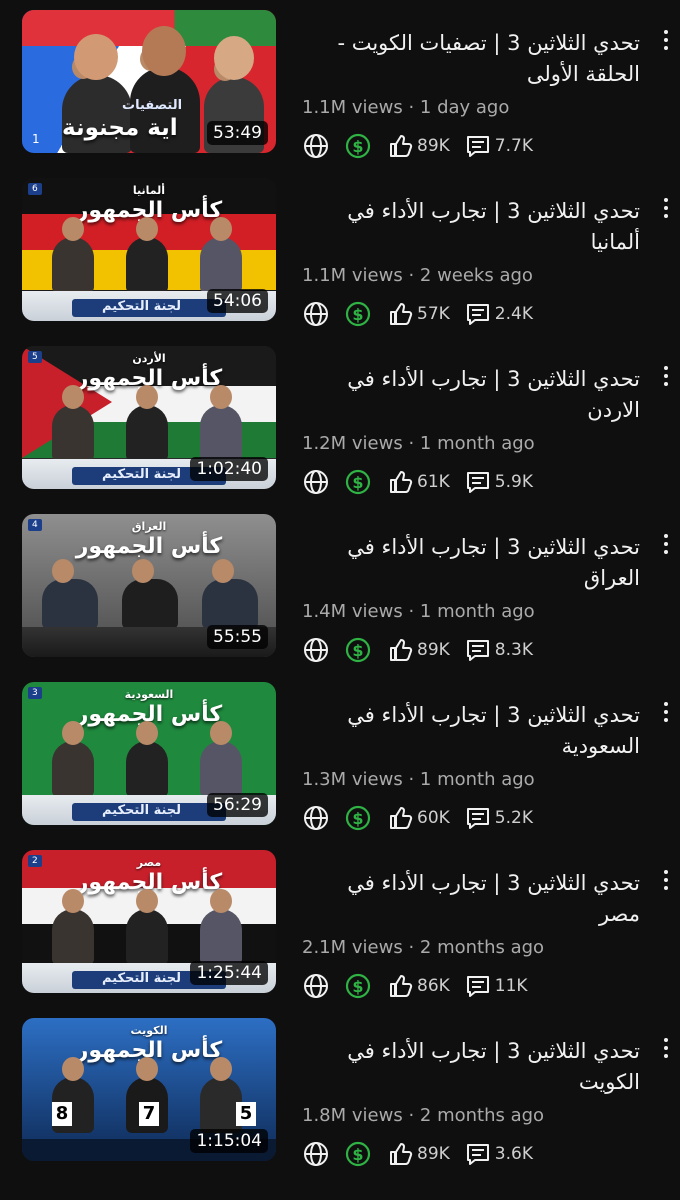  Describe the element at coordinates (149, 921) in the screenshot. I see `video-thumbnail: مصر كأس الجمهور لجنة التحكيم 2 1:25:44` at that location.